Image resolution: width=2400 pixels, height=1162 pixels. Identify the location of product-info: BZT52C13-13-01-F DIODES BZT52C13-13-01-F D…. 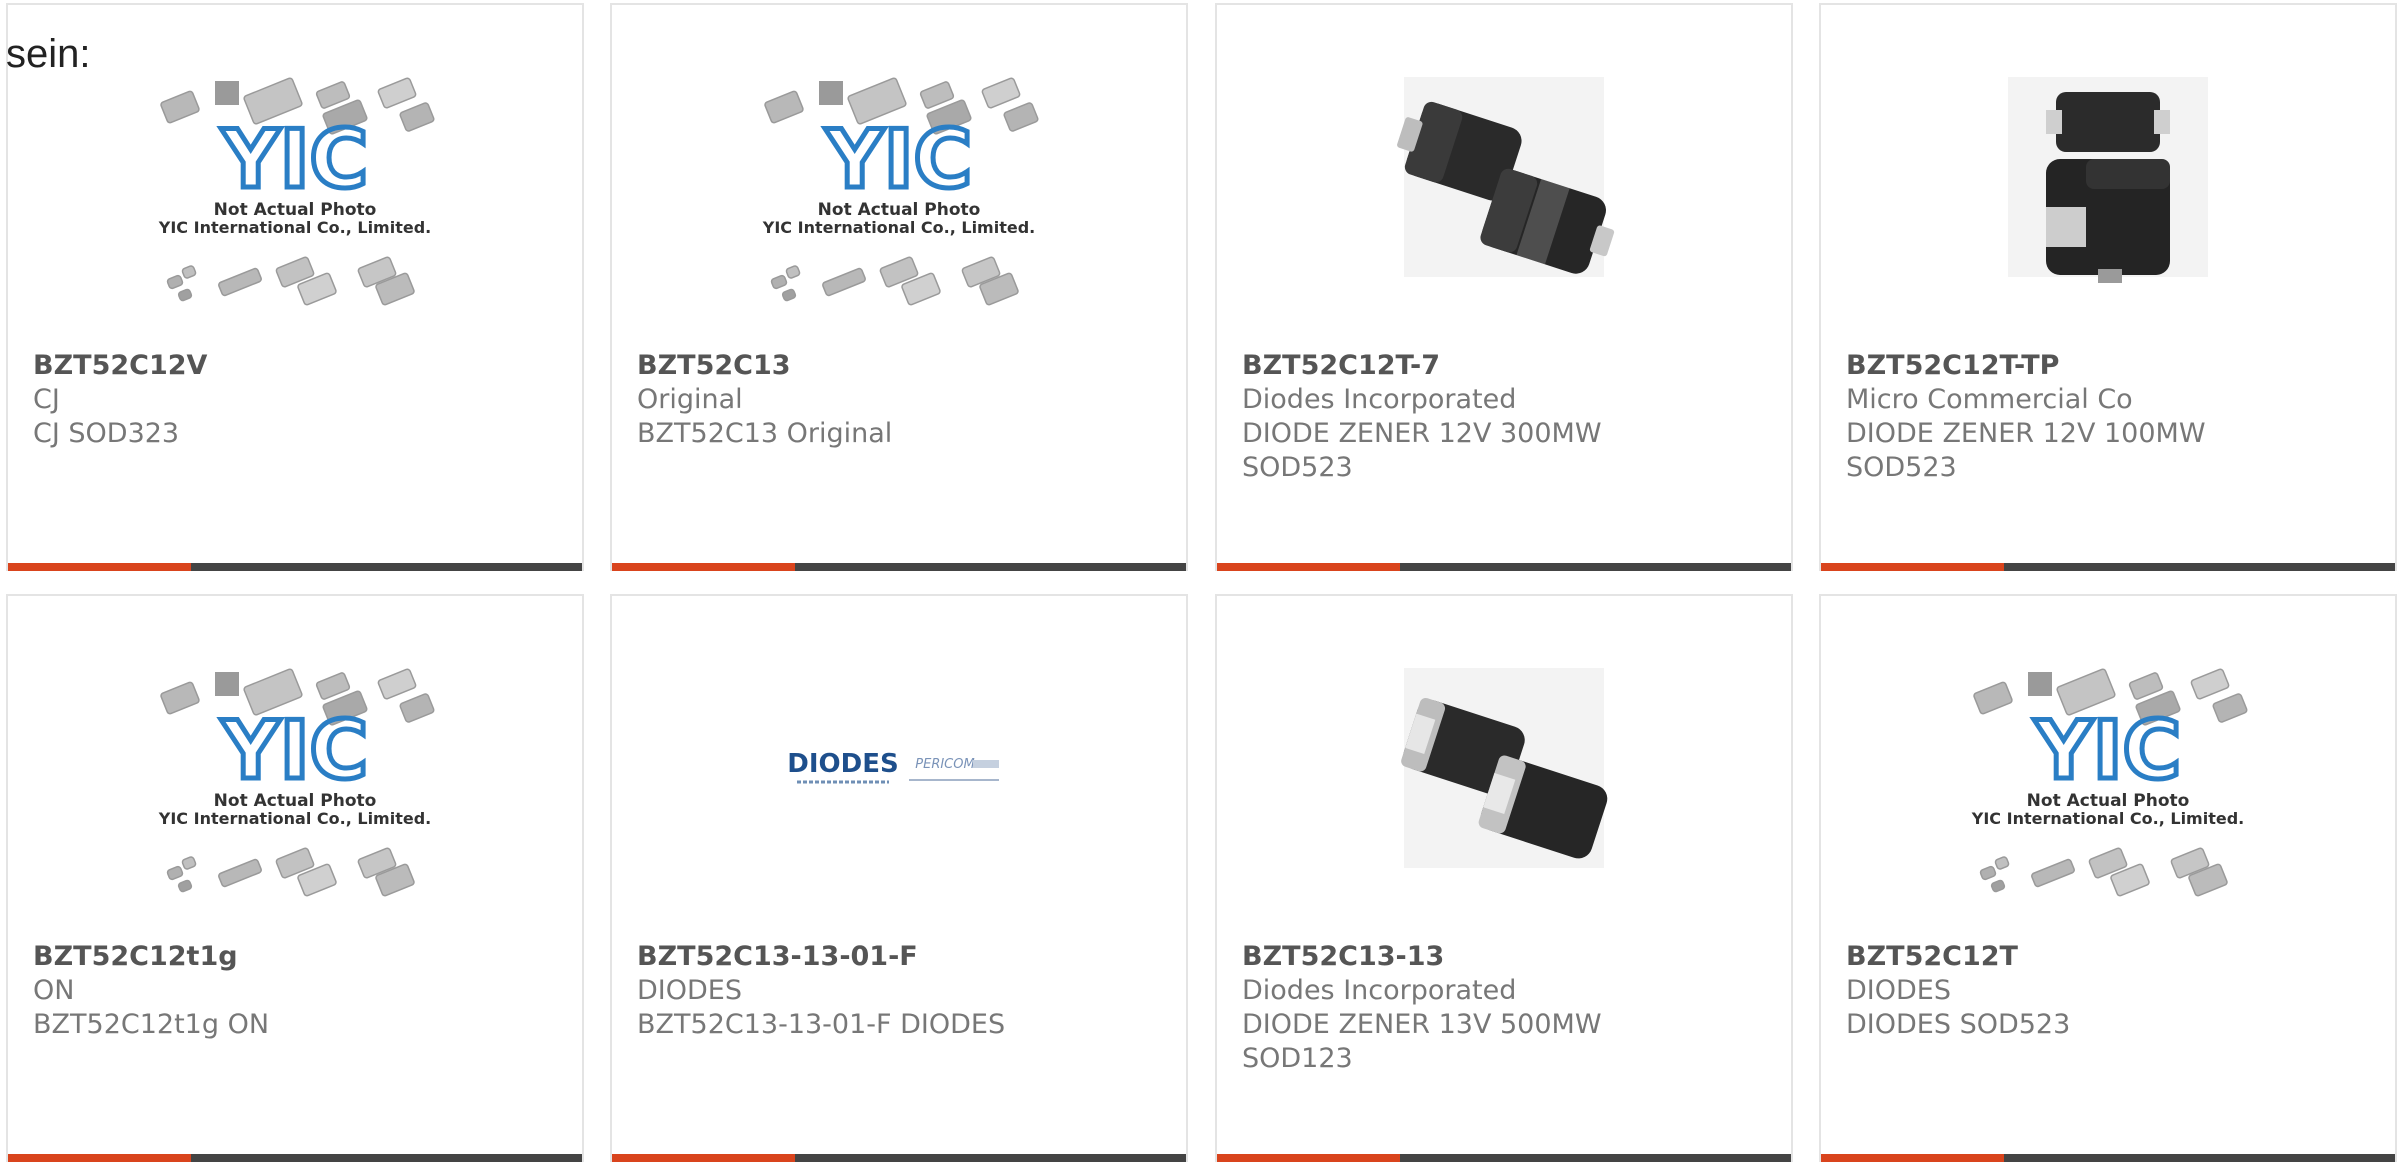
(901, 991).